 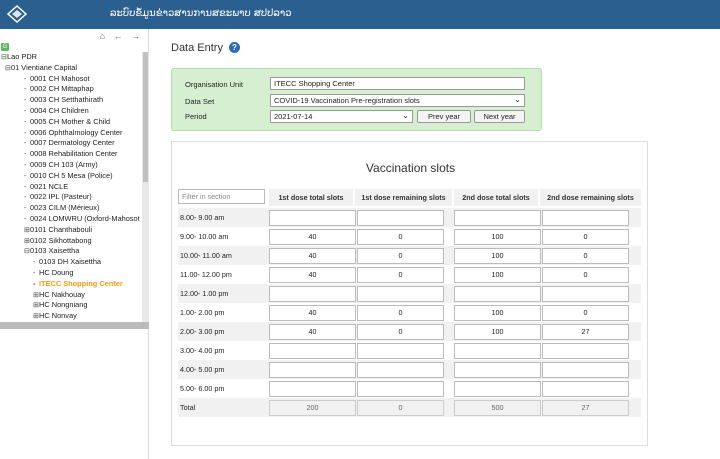 What do you see at coordinates (74, 36) in the screenshot?
I see `tree-toolbar: ⌂ ← →` at bounding box center [74, 36].